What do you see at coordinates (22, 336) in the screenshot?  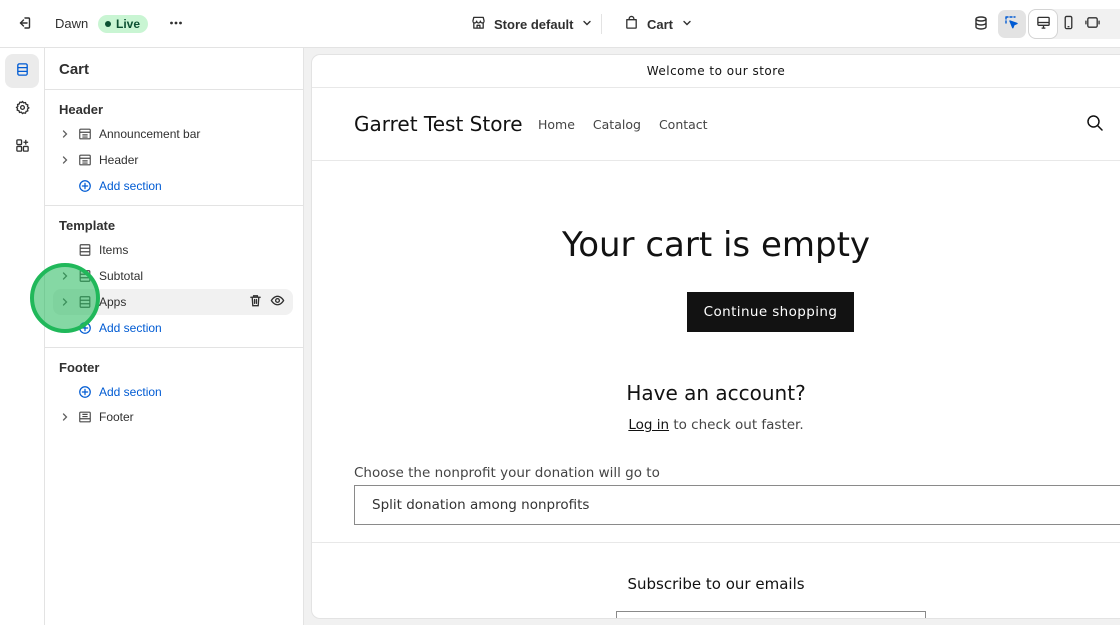 I see `editor-icon-rail` at bounding box center [22, 336].